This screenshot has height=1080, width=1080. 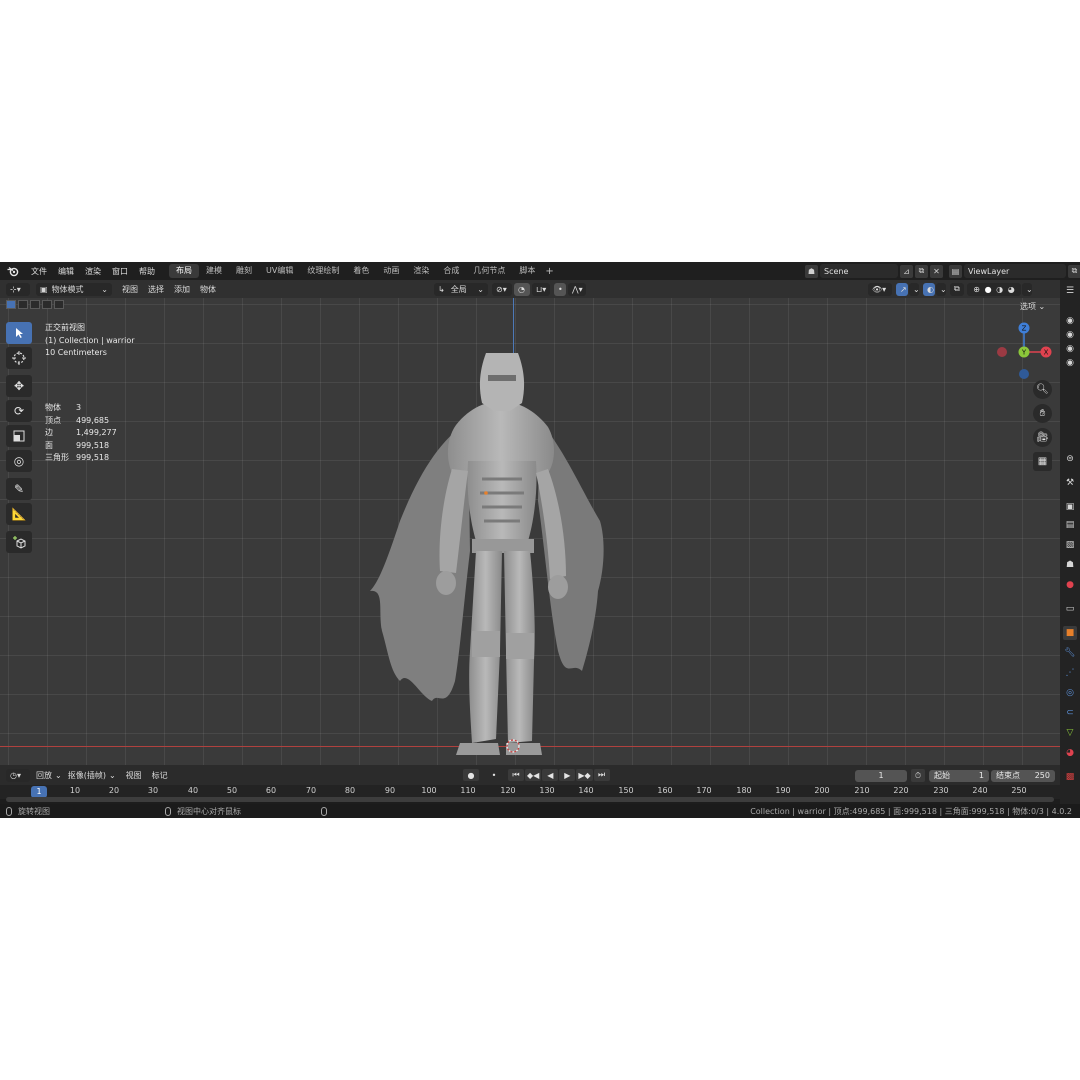 What do you see at coordinates (880, 289) in the screenshot?
I see `visibility-button: 👁▾` at bounding box center [880, 289].